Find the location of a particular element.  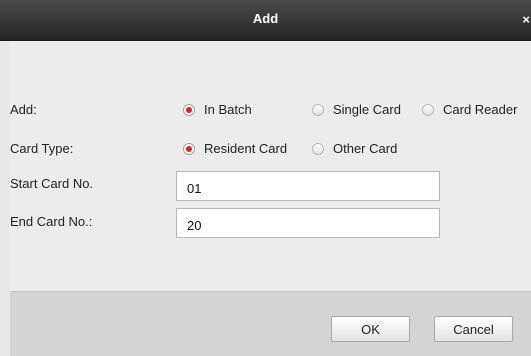

radio-resident-card-label: Resident Card is located at coordinates (246, 148).